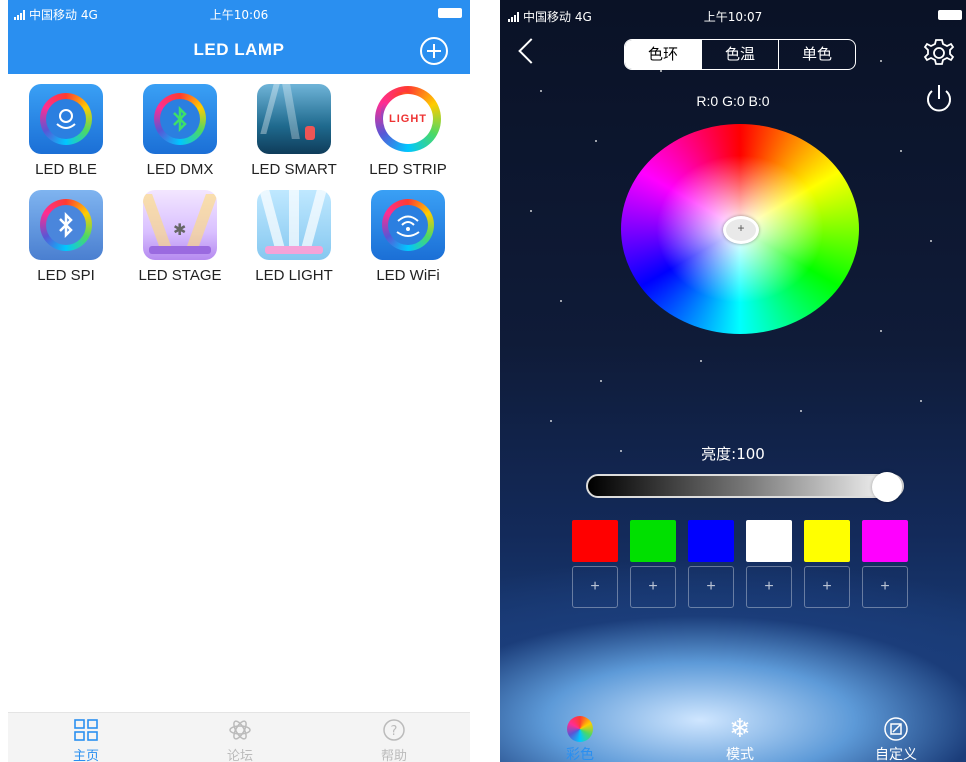 The width and height of the screenshot is (966, 762). Describe the element at coordinates (580, 754) in the screenshot. I see `tab-label: 彩色` at that location.